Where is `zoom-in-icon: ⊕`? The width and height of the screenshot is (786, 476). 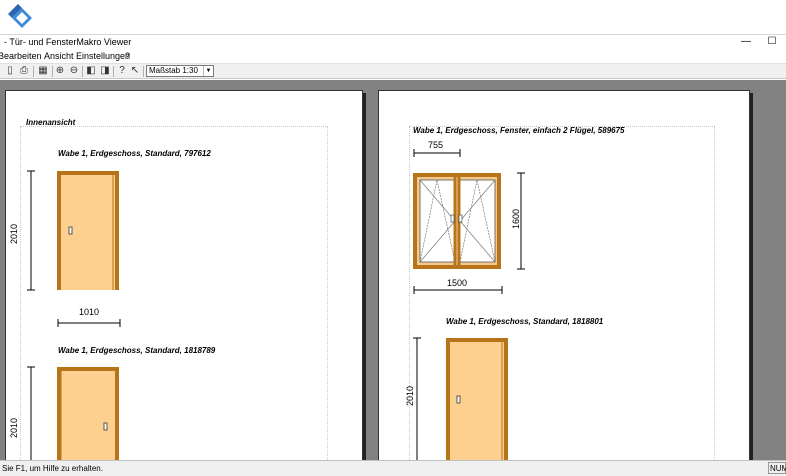 zoom-in-icon: ⊕ is located at coordinates (60, 71).